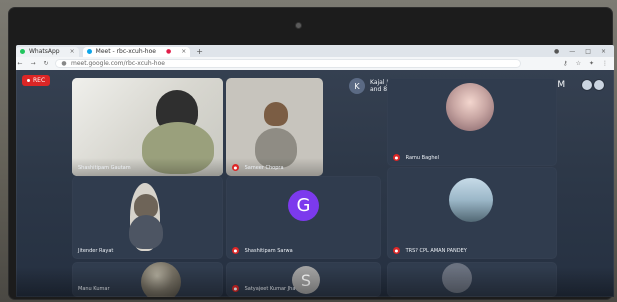 This screenshot has height=302, width=617. Describe the element at coordinates (94, 289) in the screenshot. I see `tile-name: Manu Kumar` at that location.